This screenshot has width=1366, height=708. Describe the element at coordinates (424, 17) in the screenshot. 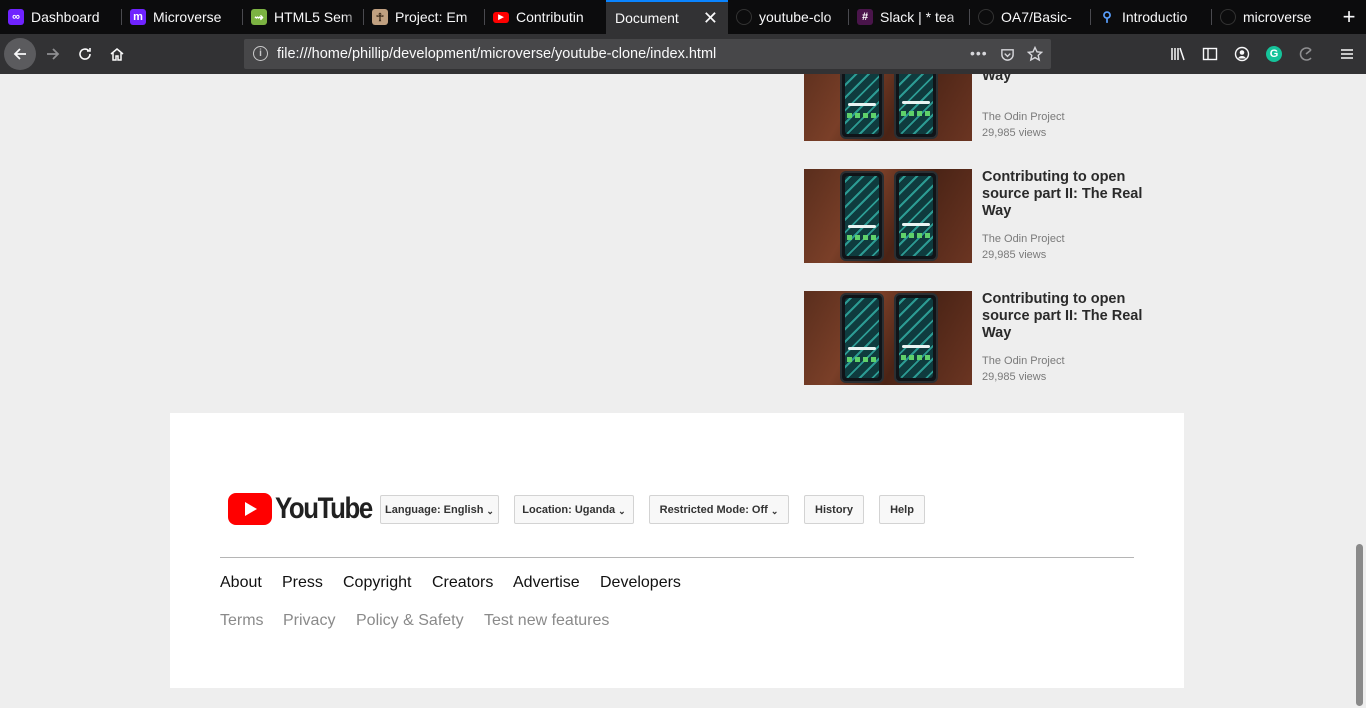

I see `tab-project: ☥ Project: Em` at that location.